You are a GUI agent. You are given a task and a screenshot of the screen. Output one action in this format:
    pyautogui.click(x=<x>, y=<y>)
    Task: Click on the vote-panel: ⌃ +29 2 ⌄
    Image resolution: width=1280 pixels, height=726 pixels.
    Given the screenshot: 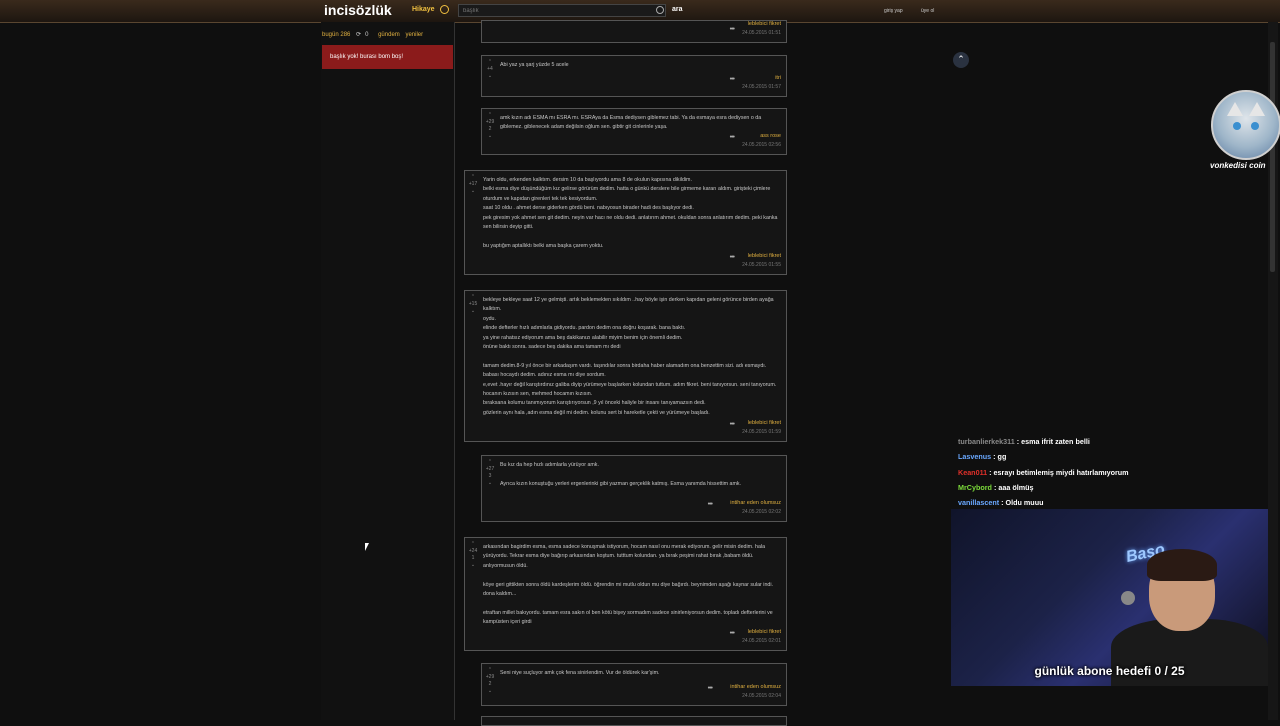 What is the action you would take?
    pyautogui.click(x=490, y=681)
    